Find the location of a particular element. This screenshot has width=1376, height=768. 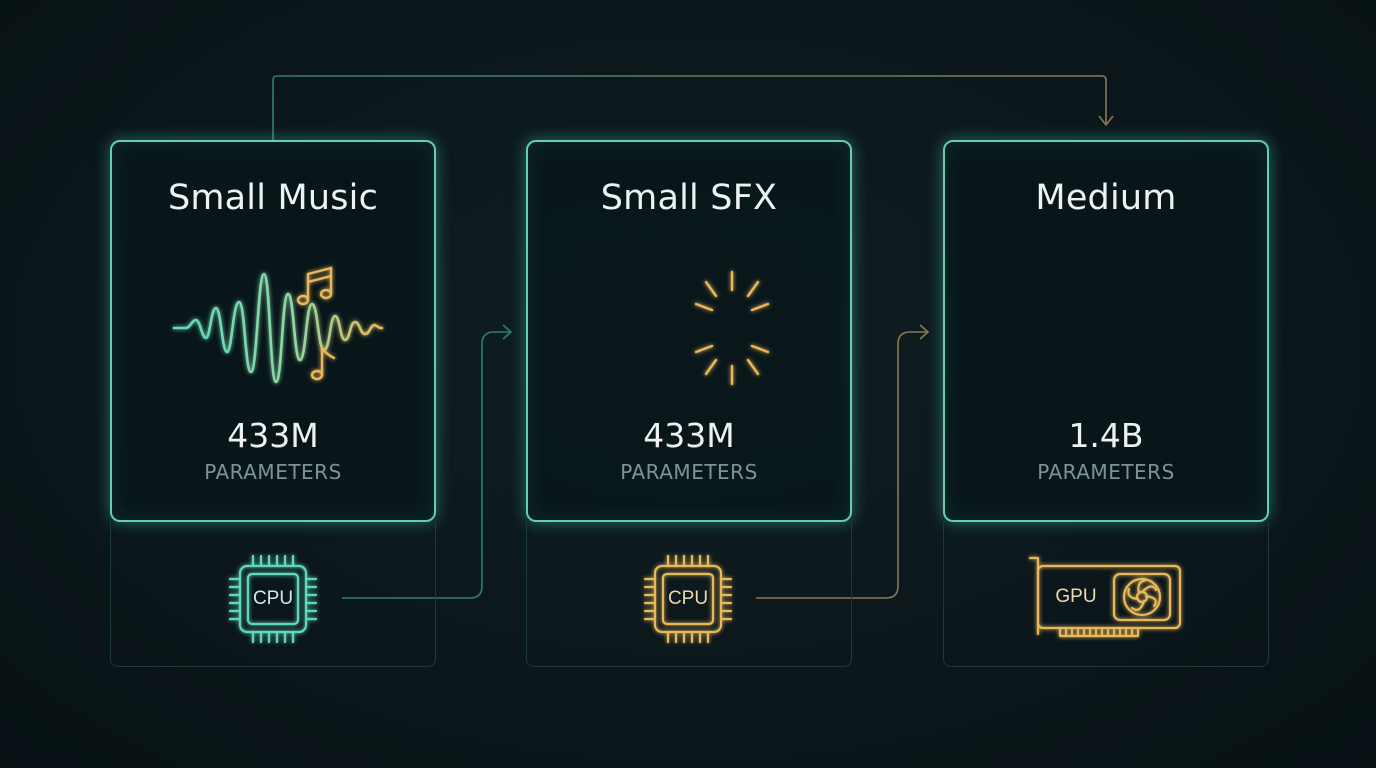

model-card-small-music: Small Music 433M PARAMETERS is located at coordinates (273, 331).